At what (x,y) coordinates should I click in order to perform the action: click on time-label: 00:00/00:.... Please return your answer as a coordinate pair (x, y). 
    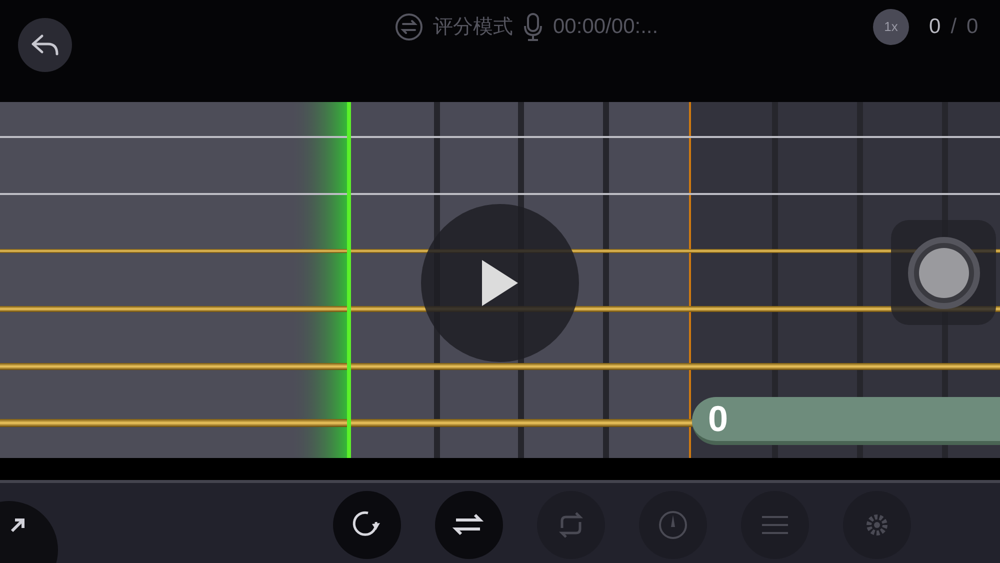
    Looking at the image, I should click on (605, 27).